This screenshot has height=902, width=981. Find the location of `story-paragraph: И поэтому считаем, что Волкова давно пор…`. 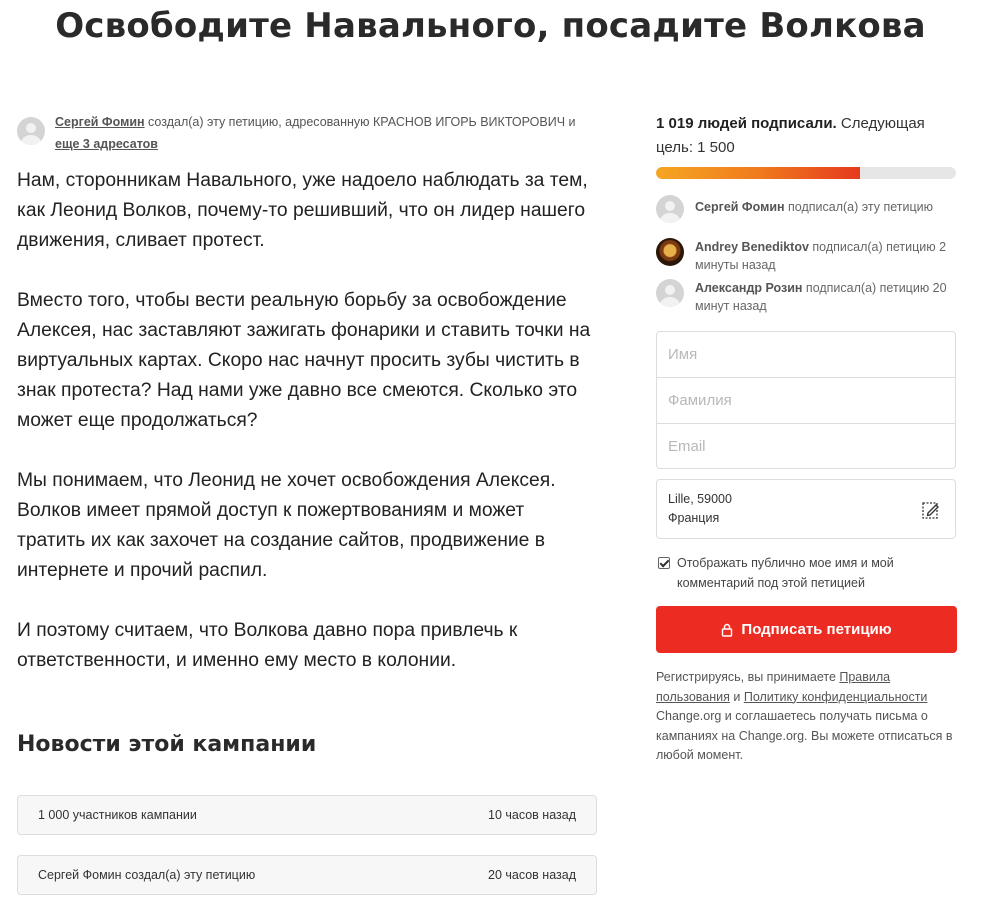

story-paragraph: И поэтому считаем, что Волкова давно пор… is located at coordinates (267, 645).